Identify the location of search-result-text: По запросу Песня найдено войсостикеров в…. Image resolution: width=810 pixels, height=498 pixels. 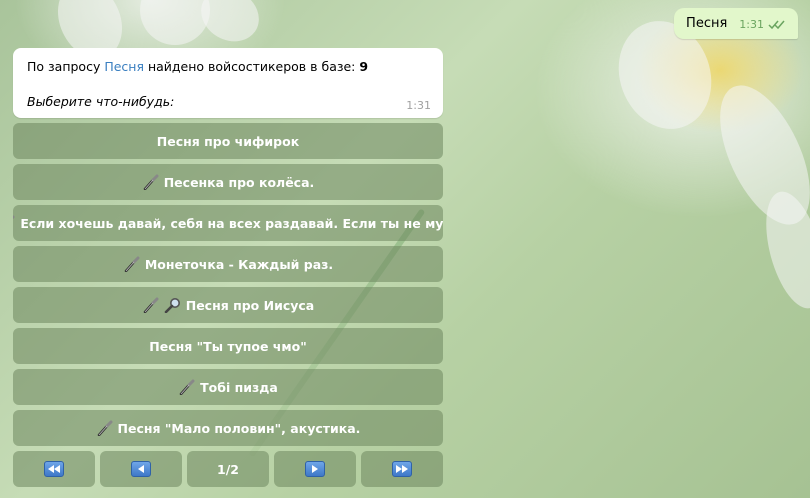
(197, 66).